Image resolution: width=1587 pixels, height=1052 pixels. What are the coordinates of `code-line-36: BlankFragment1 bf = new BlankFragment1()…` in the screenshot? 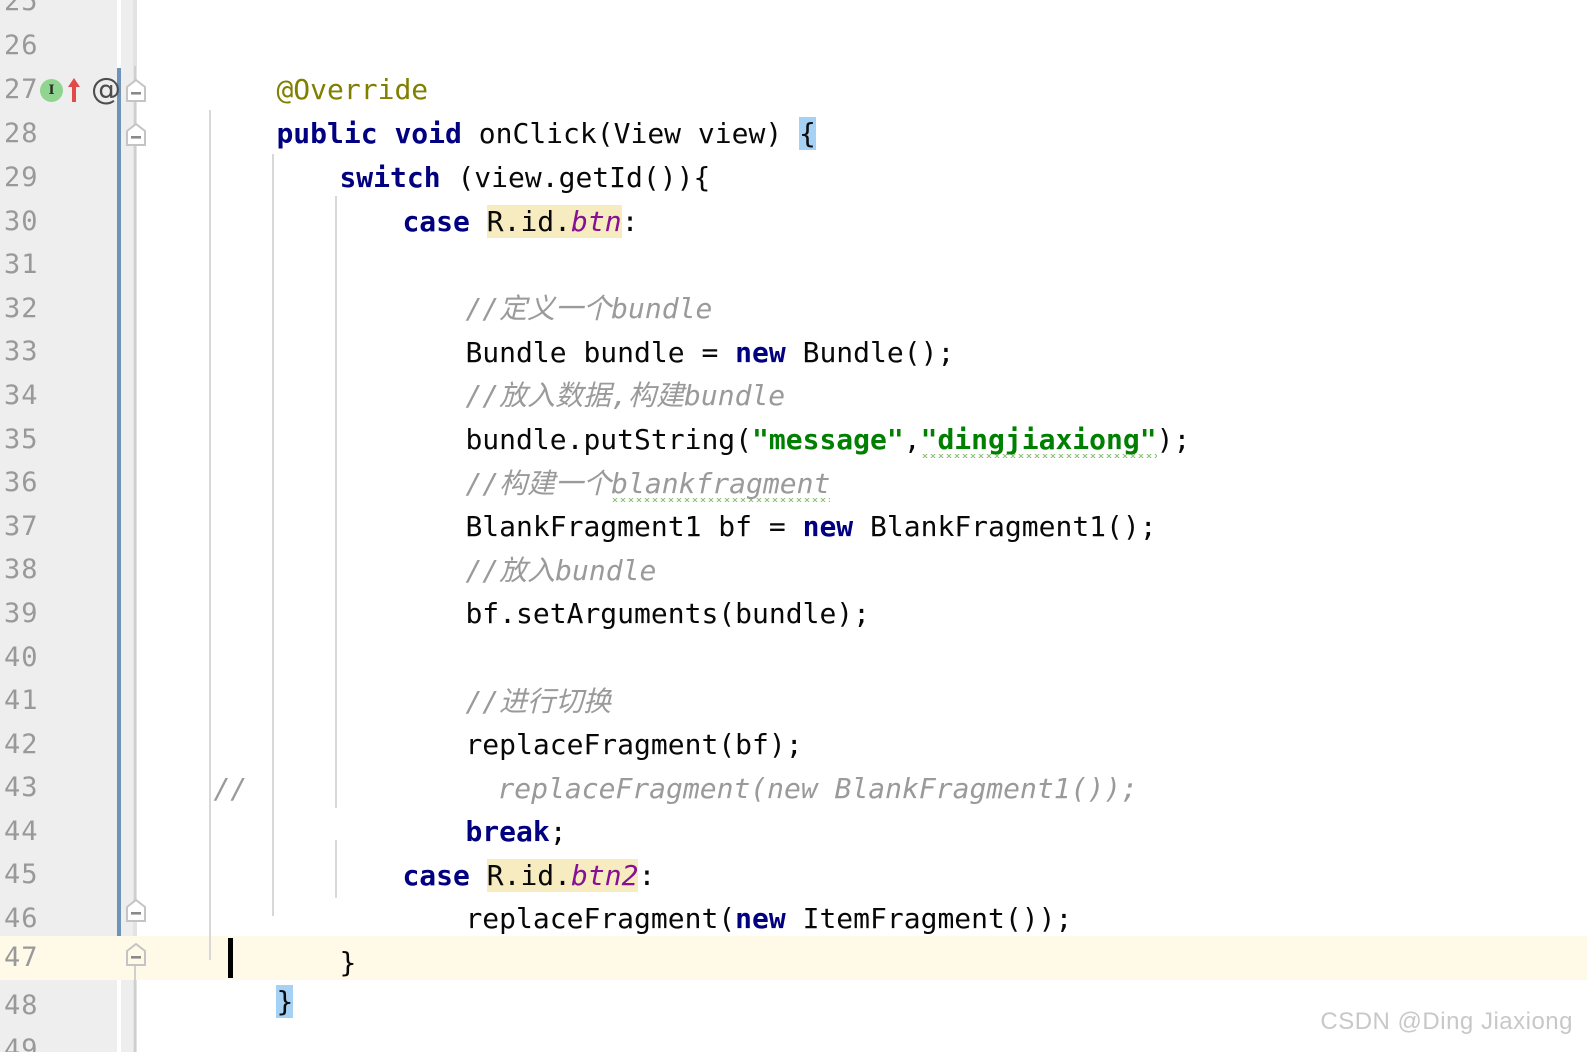 It's located at (777, 502).